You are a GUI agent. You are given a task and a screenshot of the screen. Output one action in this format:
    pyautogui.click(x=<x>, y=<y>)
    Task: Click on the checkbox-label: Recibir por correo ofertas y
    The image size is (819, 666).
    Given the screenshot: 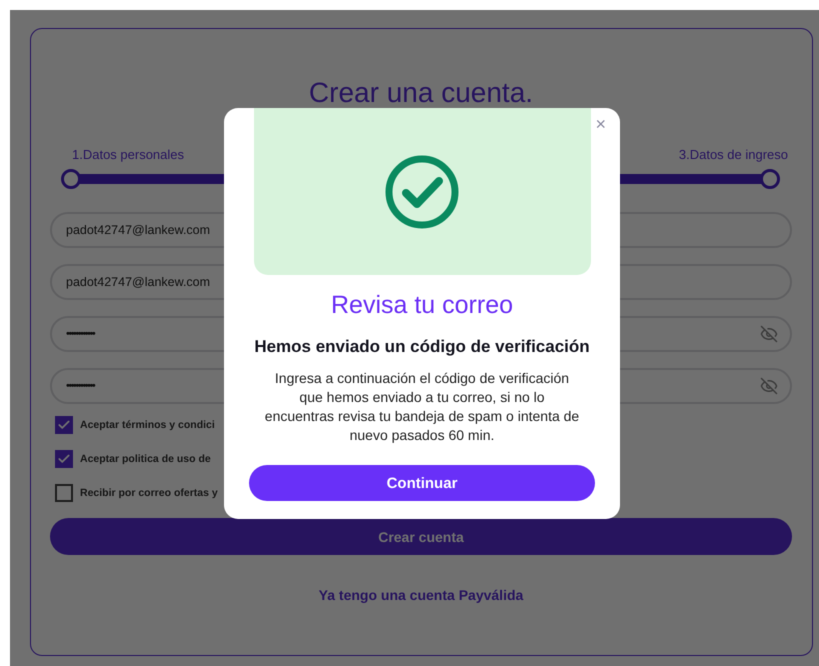 What is the action you would take?
    pyautogui.click(x=149, y=493)
    